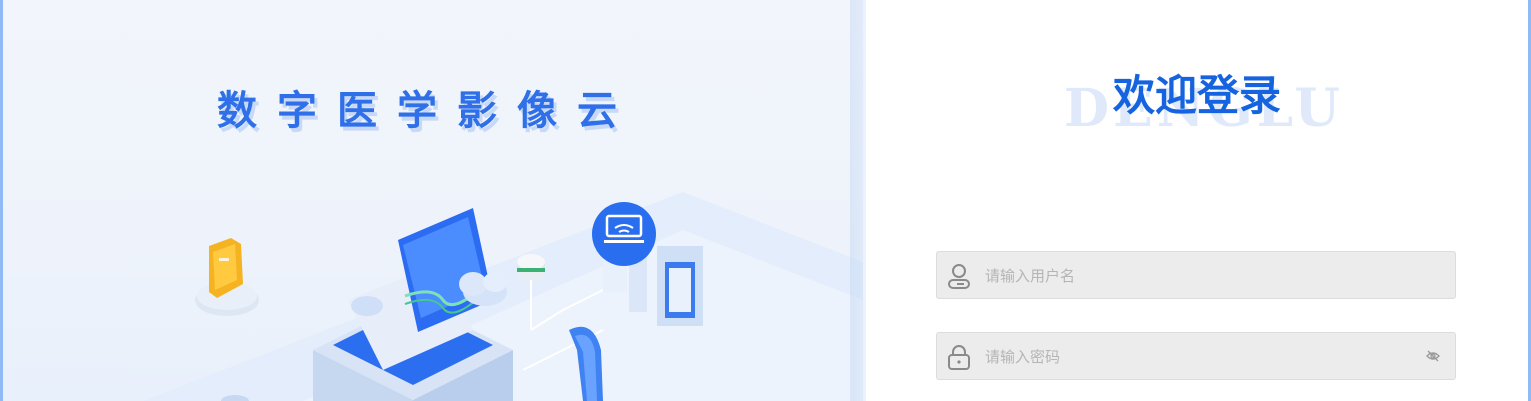  I want to click on username-field, so click(1196, 275).